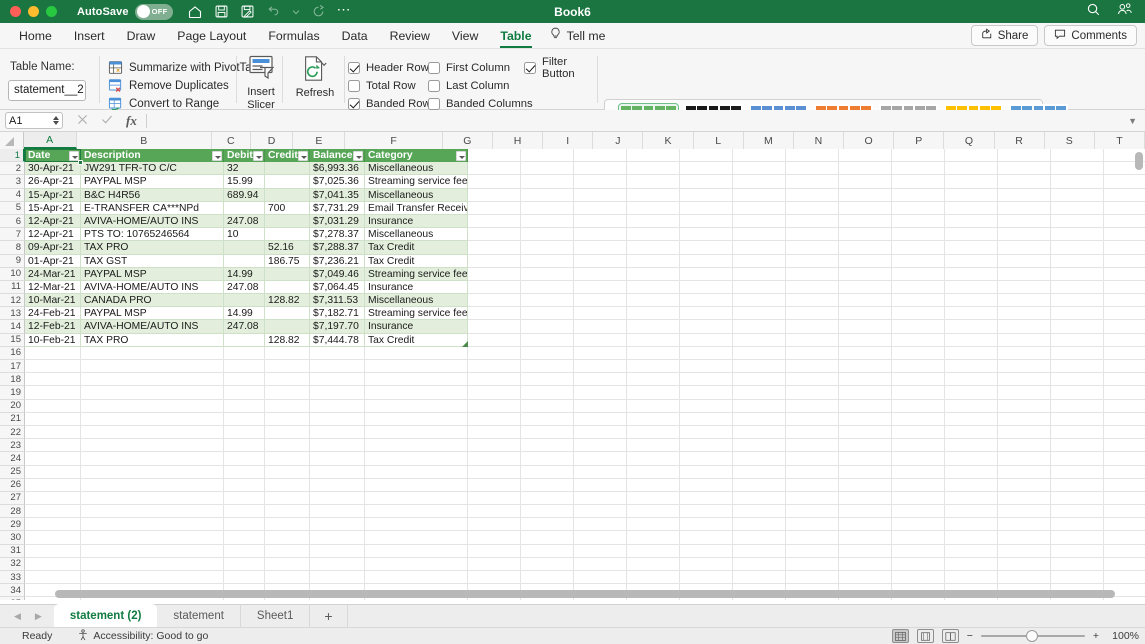  Describe the element at coordinates (865, 498) in the screenshot. I see `cell-N27` at that location.